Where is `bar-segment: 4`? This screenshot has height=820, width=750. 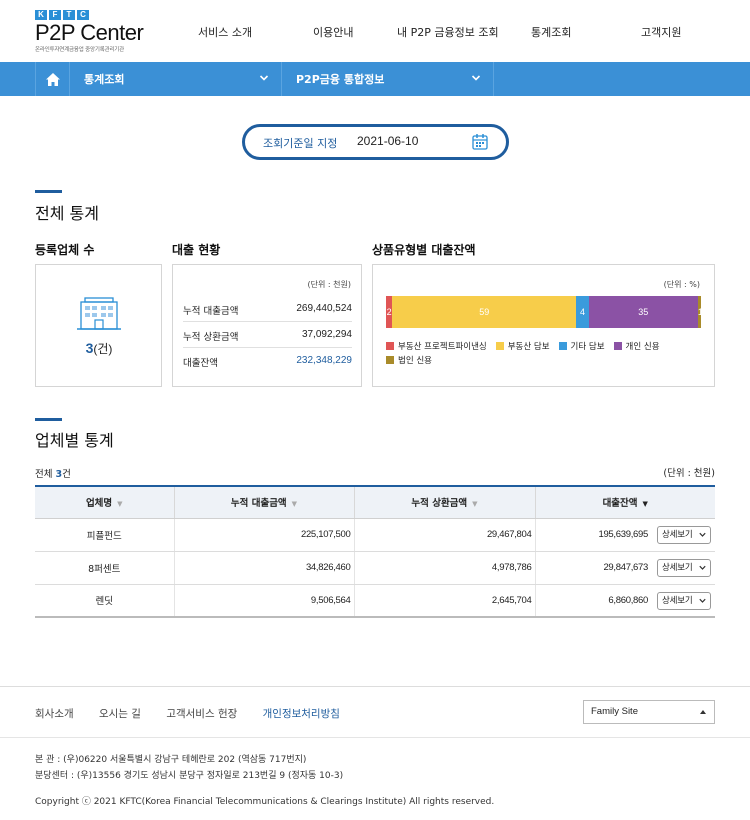
bar-segment: 4 is located at coordinates (582, 312).